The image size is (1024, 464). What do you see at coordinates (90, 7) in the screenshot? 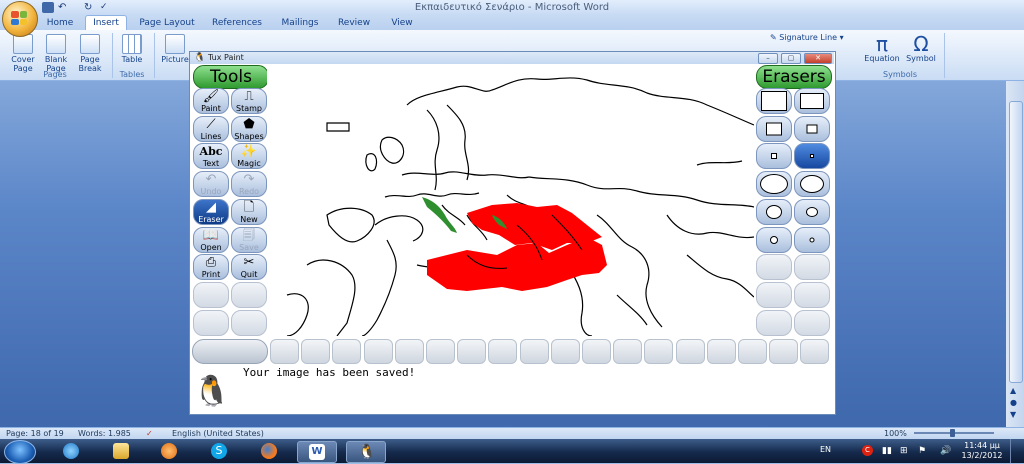
I see `redo-icon: ↻` at bounding box center [90, 7].